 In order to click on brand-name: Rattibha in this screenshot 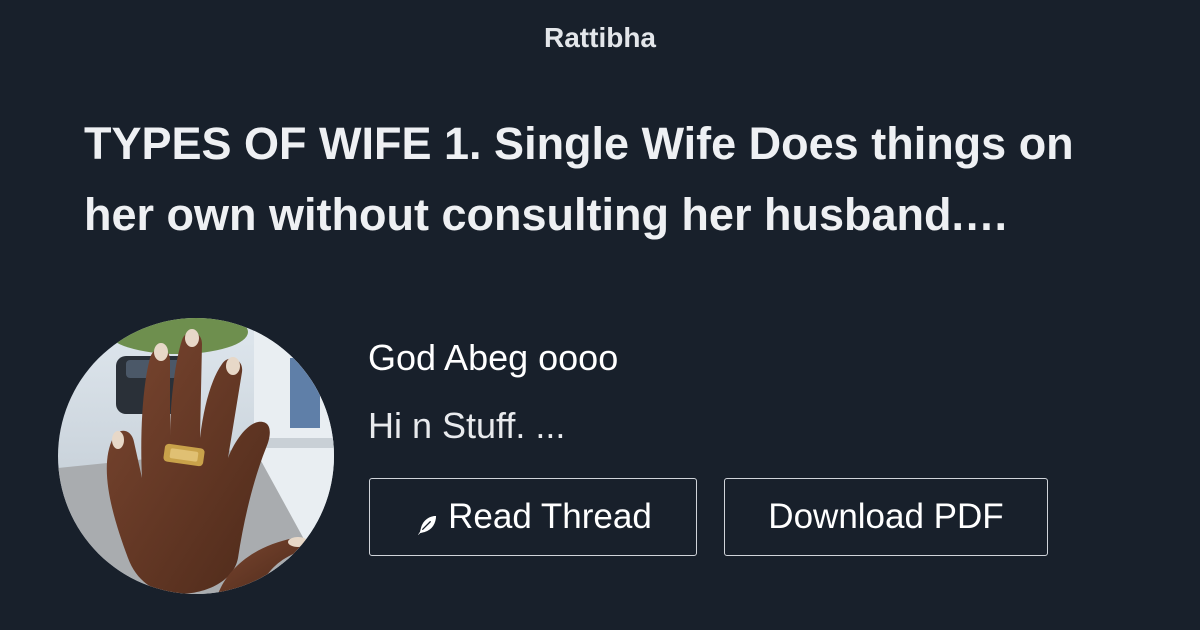, I will do `click(600, 37)`.